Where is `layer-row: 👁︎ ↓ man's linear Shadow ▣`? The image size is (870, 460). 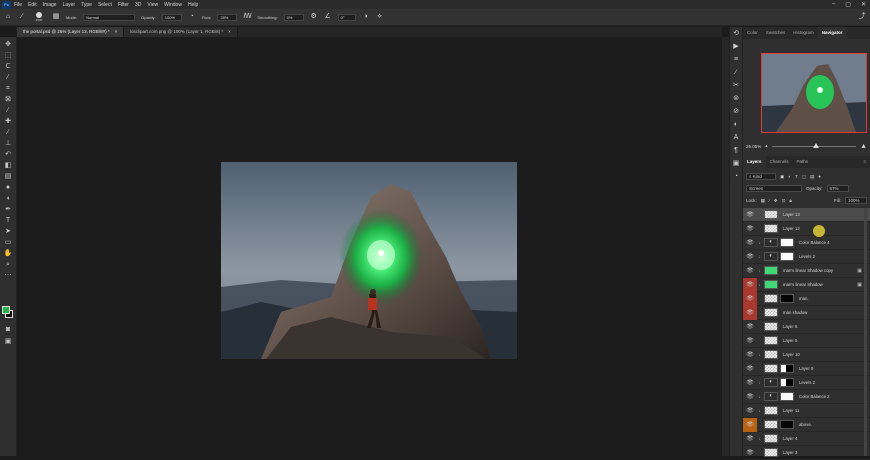
layer-row: 👁︎ ↓ man's linear Shadow ▣ is located at coordinates (806, 284).